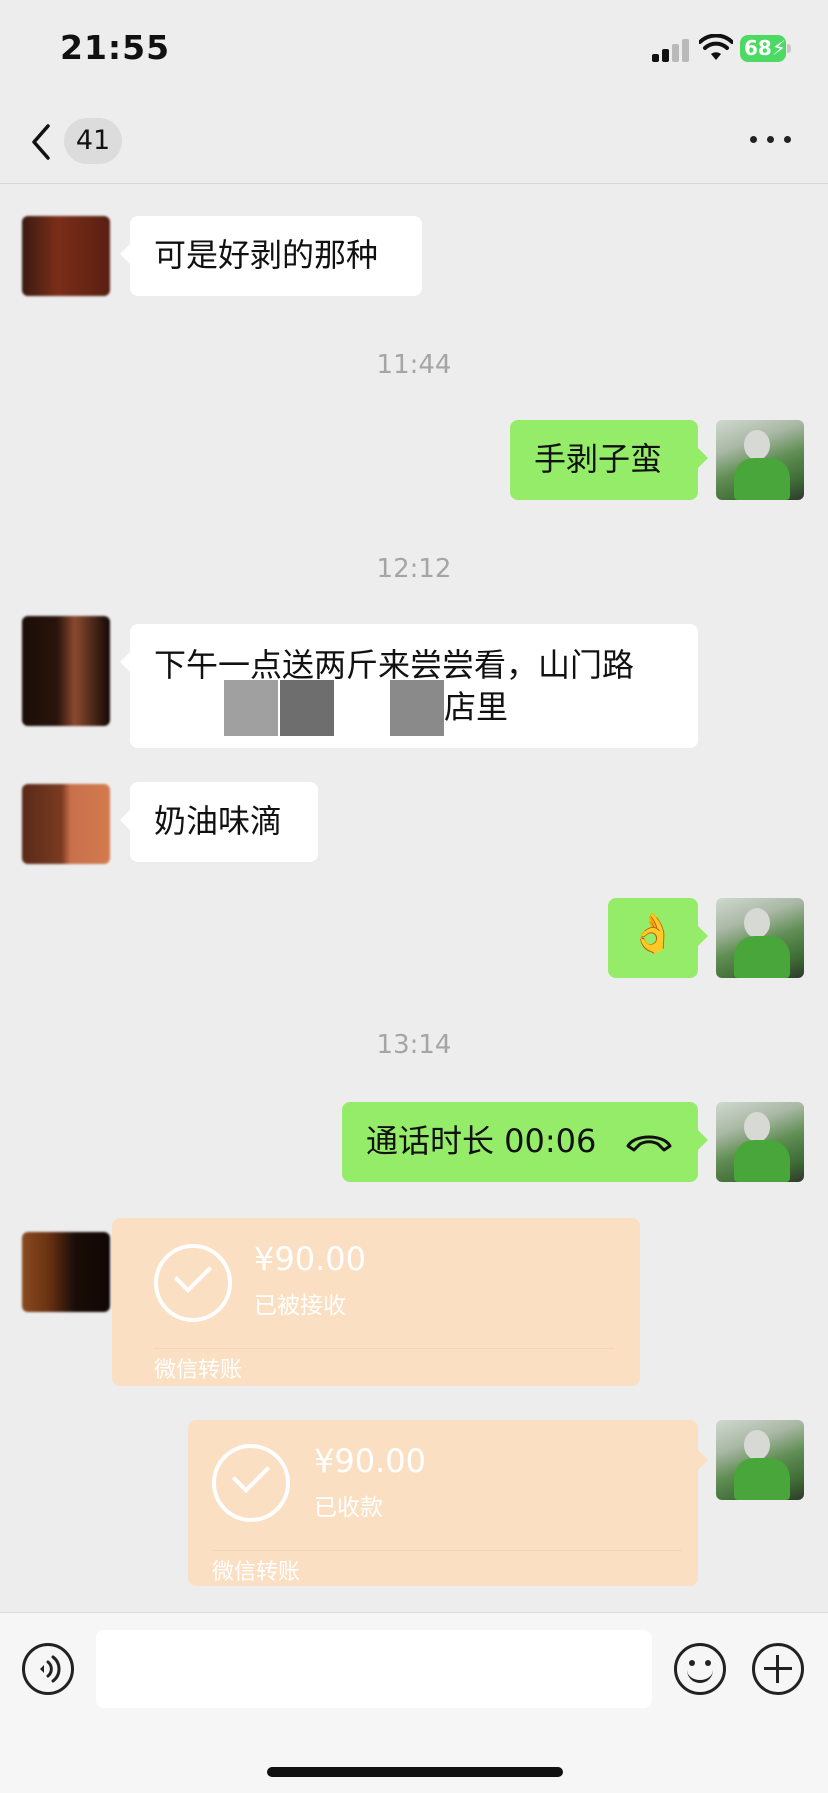 The image size is (828, 1793). Describe the element at coordinates (448, 1503) in the screenshot. I see `transfer-card-sent: ¥90.00 已收款 微信转账` at that location.